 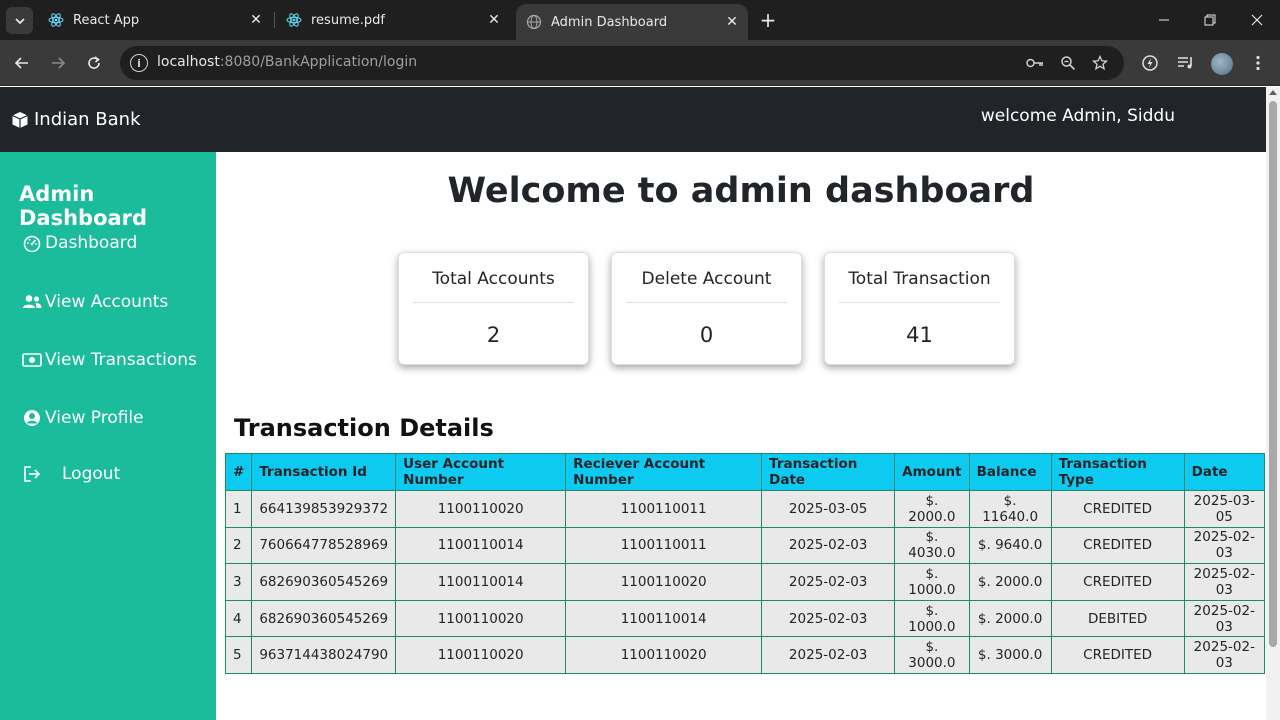 I want to click on forward-arrow-icon, so click(x=58, y=63).